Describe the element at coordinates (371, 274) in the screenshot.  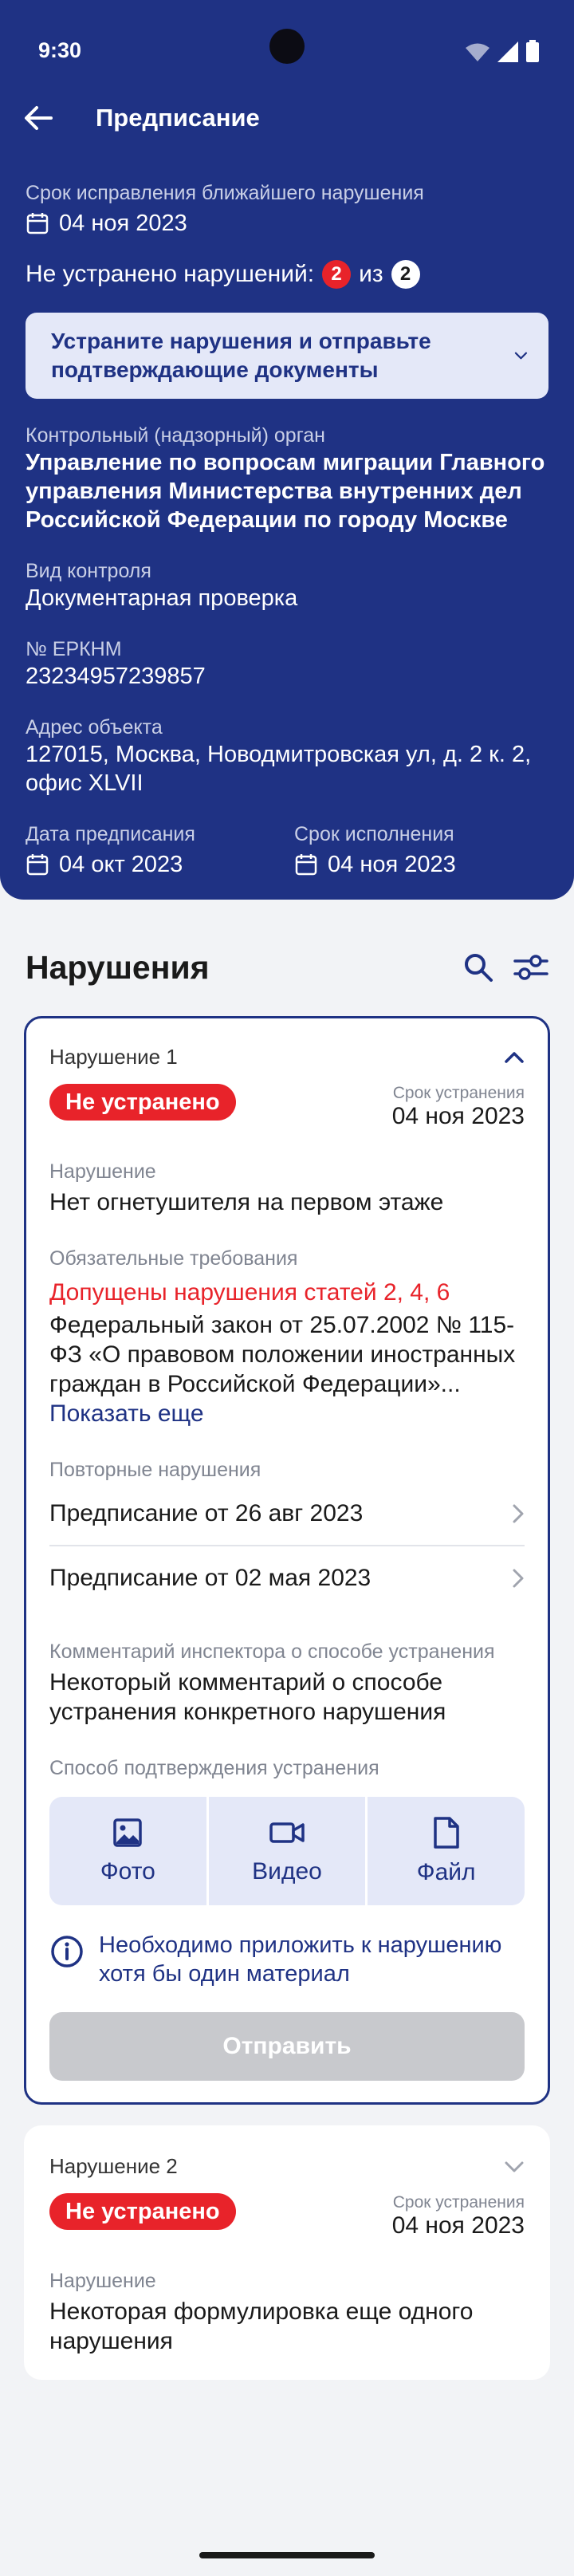
I see `of-text: из` at that location.